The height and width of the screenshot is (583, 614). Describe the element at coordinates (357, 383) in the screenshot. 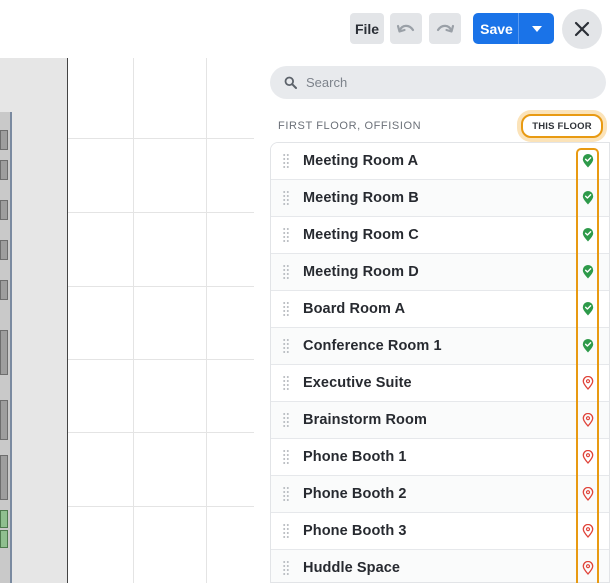

I see `room-name: Executive Suite` at that location.